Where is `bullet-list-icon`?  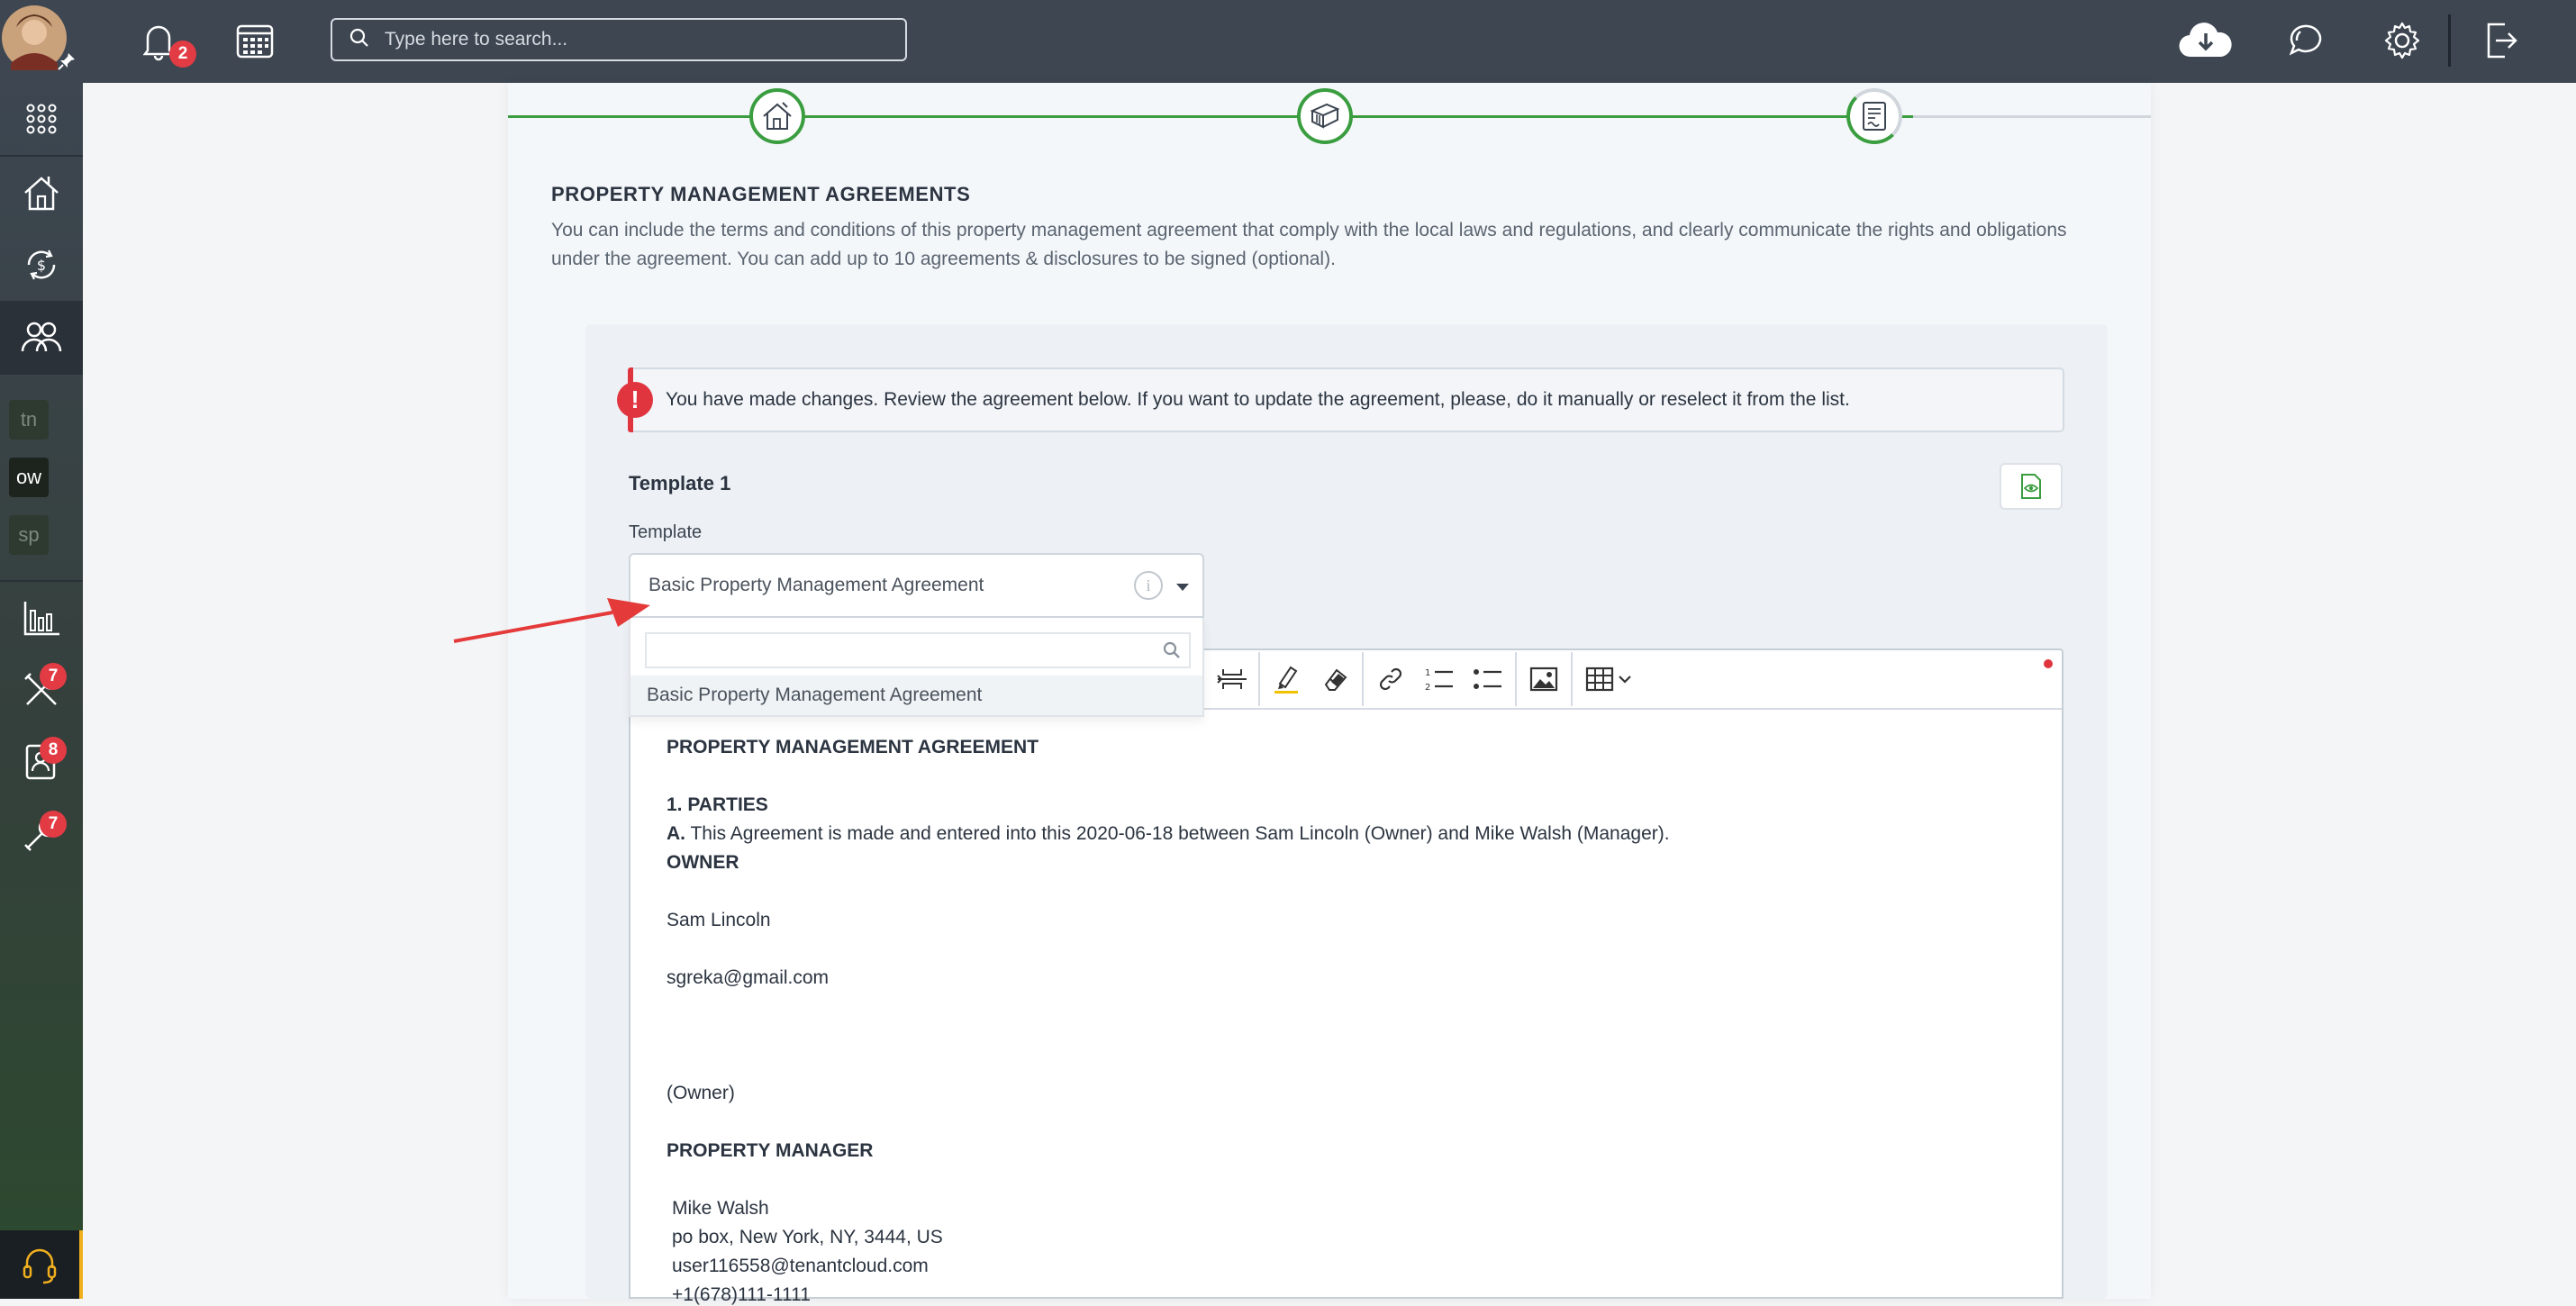
bullet-list-icon is located at coordinates (1488, 679).